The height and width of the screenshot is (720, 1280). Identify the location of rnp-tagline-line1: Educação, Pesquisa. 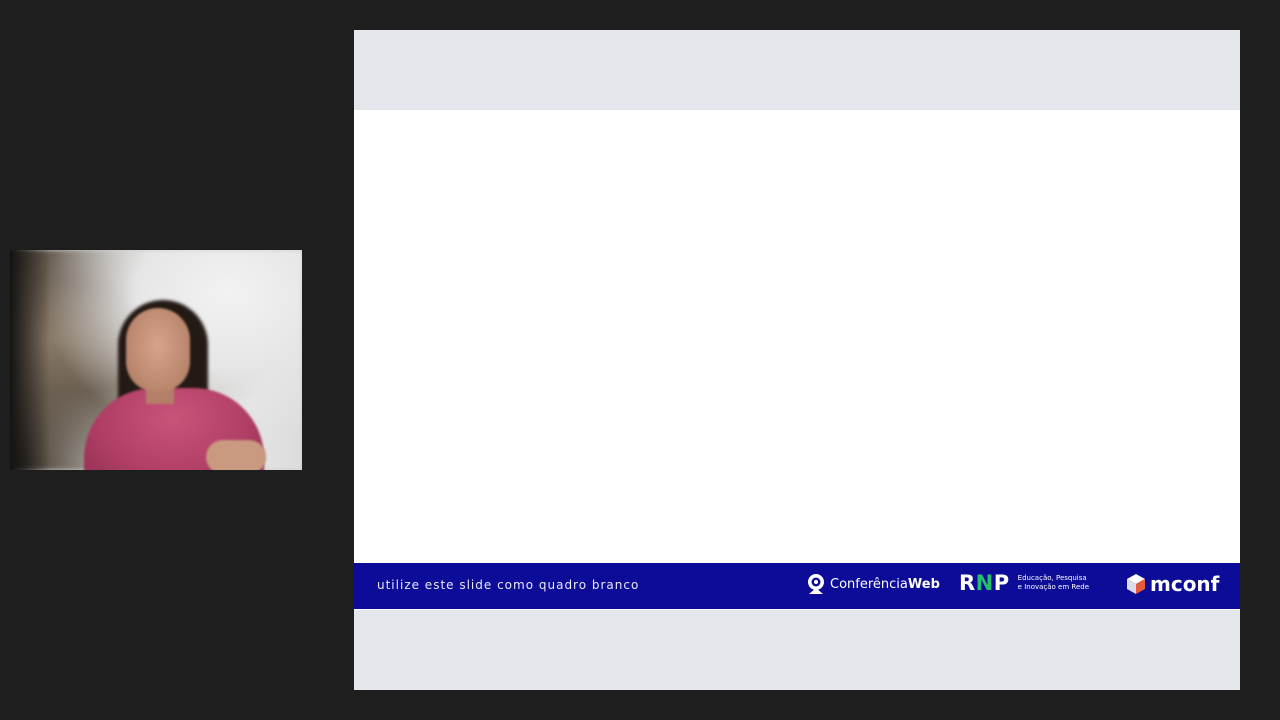
(1052, 578).